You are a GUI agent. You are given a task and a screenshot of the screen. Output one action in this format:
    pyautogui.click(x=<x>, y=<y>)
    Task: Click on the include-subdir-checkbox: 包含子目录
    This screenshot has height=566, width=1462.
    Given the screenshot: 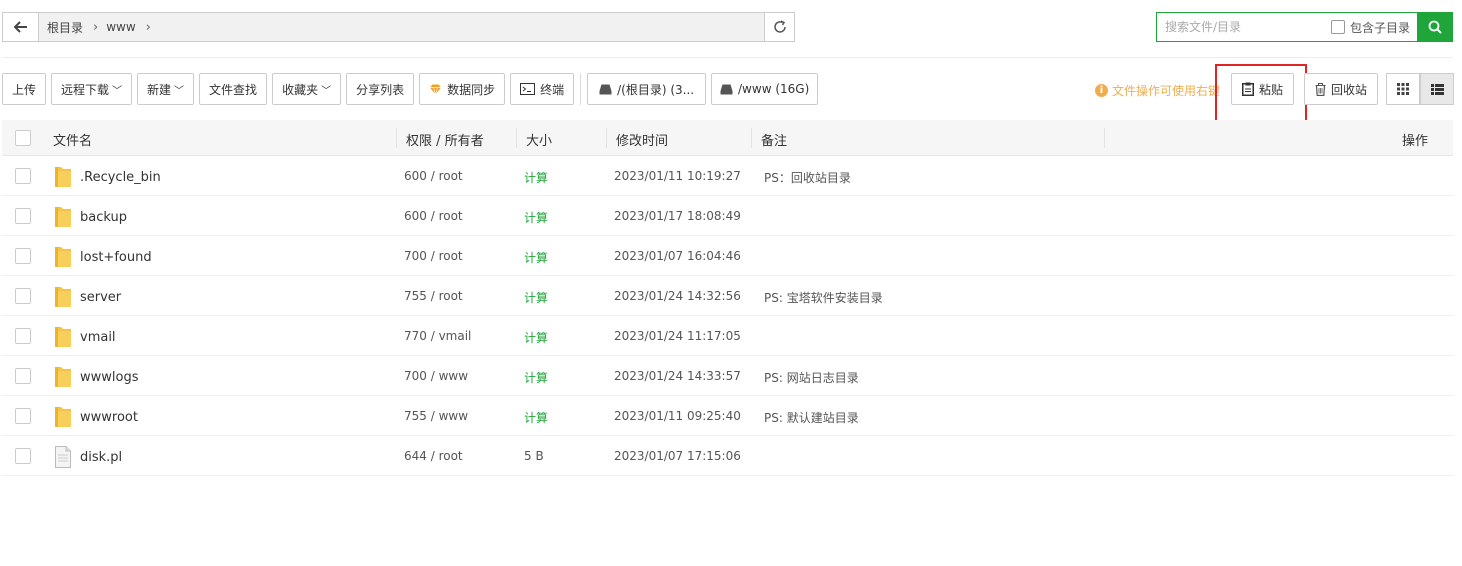 What is the action you would take?
    pyautogui.click(x=1370, y=27)
    